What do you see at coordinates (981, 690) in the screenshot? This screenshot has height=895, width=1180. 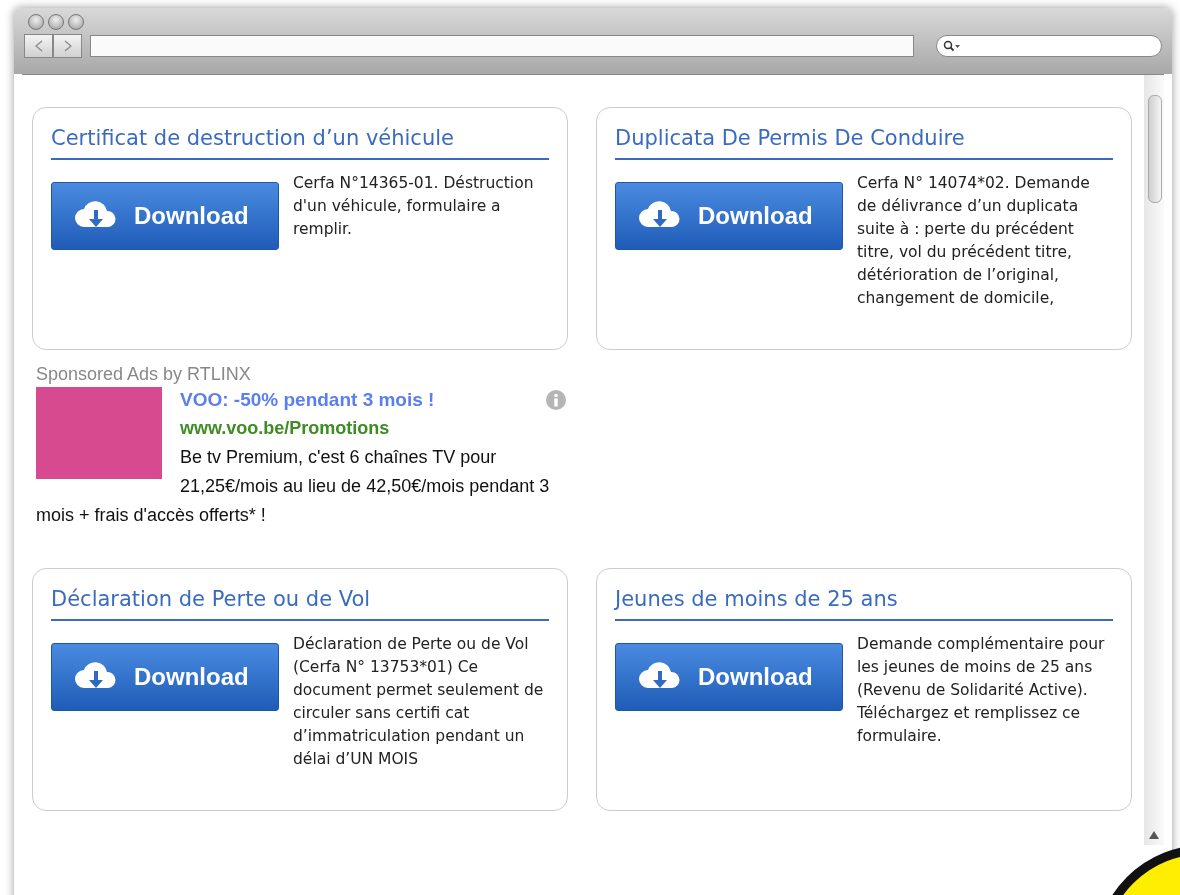 I see `card-description: Demande complémentaire pour les jeunes de moins de 25 ans (Revenu de Solidarité Active). Téléchargez et remplissez ce formulaire.` at bounding box center [981, 690].